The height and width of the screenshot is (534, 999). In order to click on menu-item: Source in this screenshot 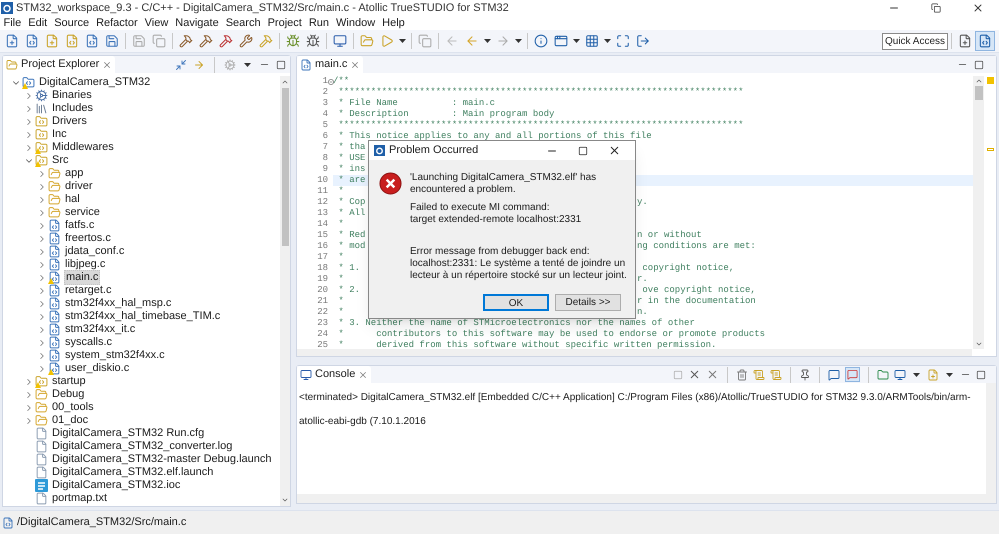, I will do `click(71, 23)`.